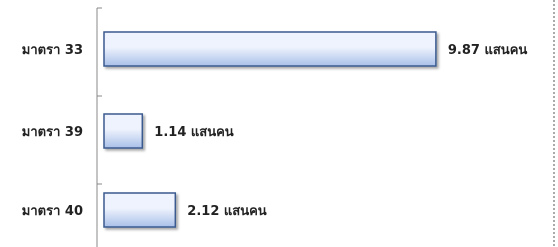 The height and width of the screenshot is (247, 558). Describe the element at coordinates (52, 132) in the screenshot. I see `category-label: มาตรา 39` at that location.